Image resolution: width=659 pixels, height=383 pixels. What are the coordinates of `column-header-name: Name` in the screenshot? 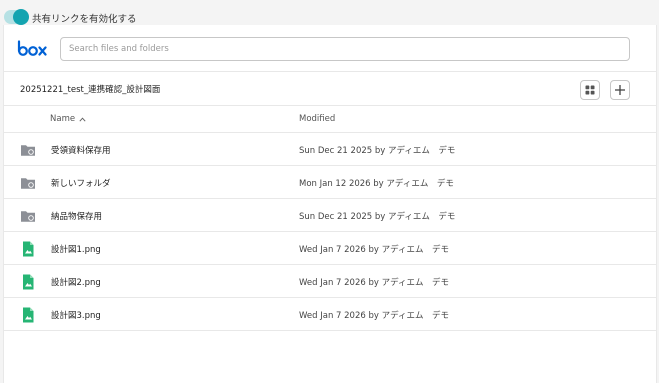 It's located at (68, 119).